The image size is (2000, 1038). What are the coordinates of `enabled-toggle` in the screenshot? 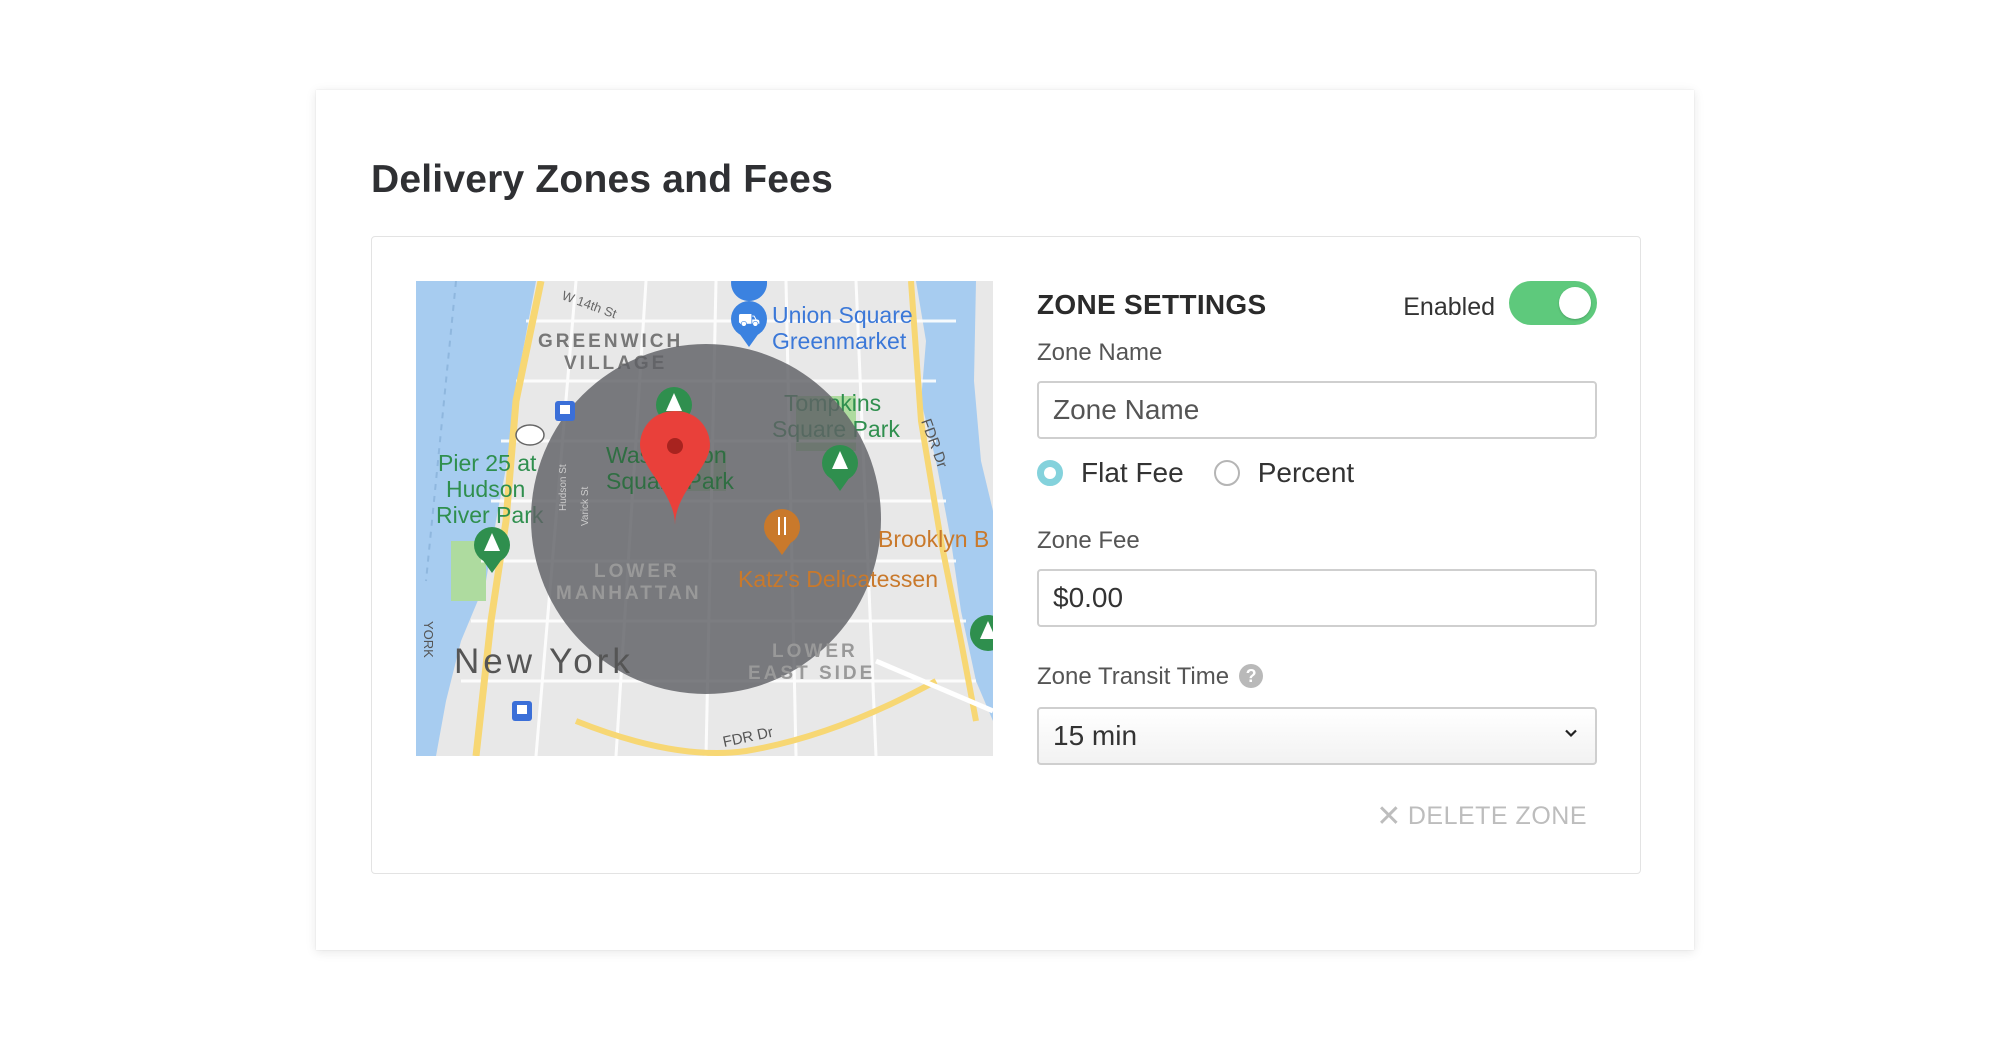 It's located at (1553, 303).